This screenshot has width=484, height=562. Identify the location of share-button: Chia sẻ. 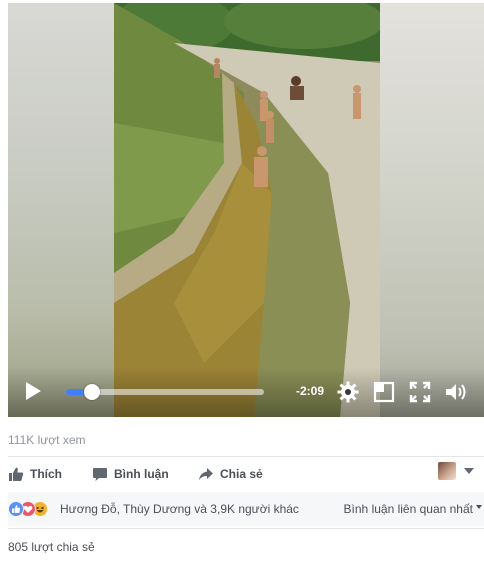
(230, 474).